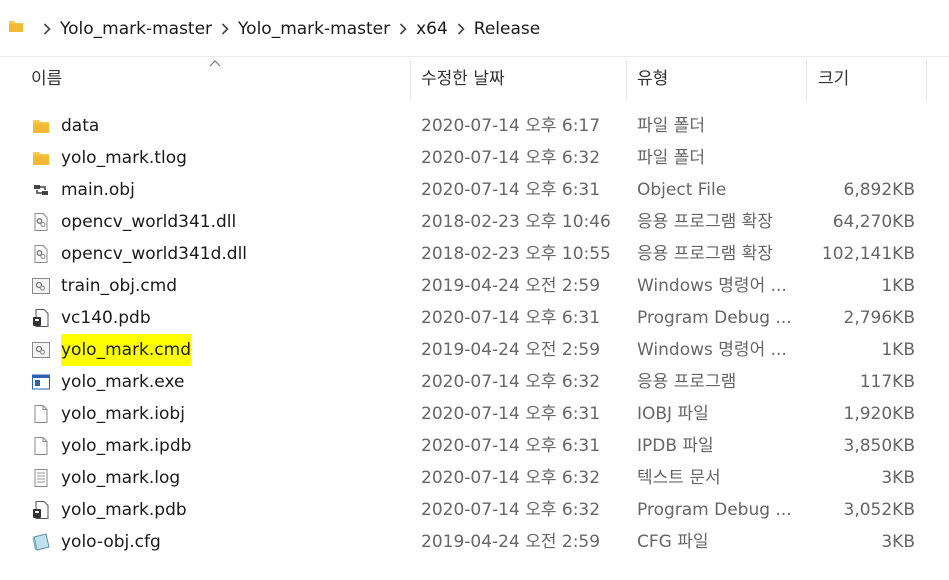 The image size is (949, 580). I want to click on header-type: 유형, so click(717, 79).